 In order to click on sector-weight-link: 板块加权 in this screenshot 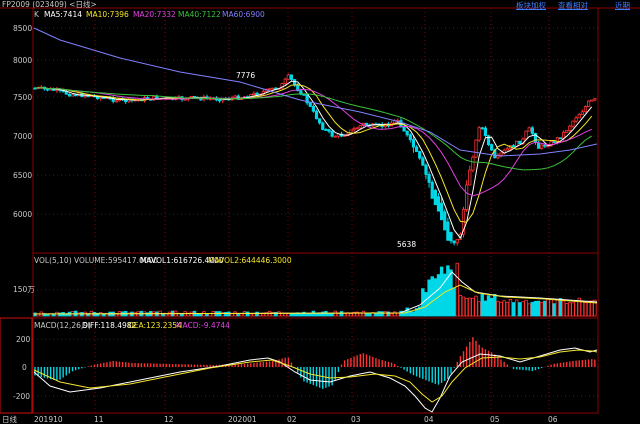, I will do `click(531, 5)`.